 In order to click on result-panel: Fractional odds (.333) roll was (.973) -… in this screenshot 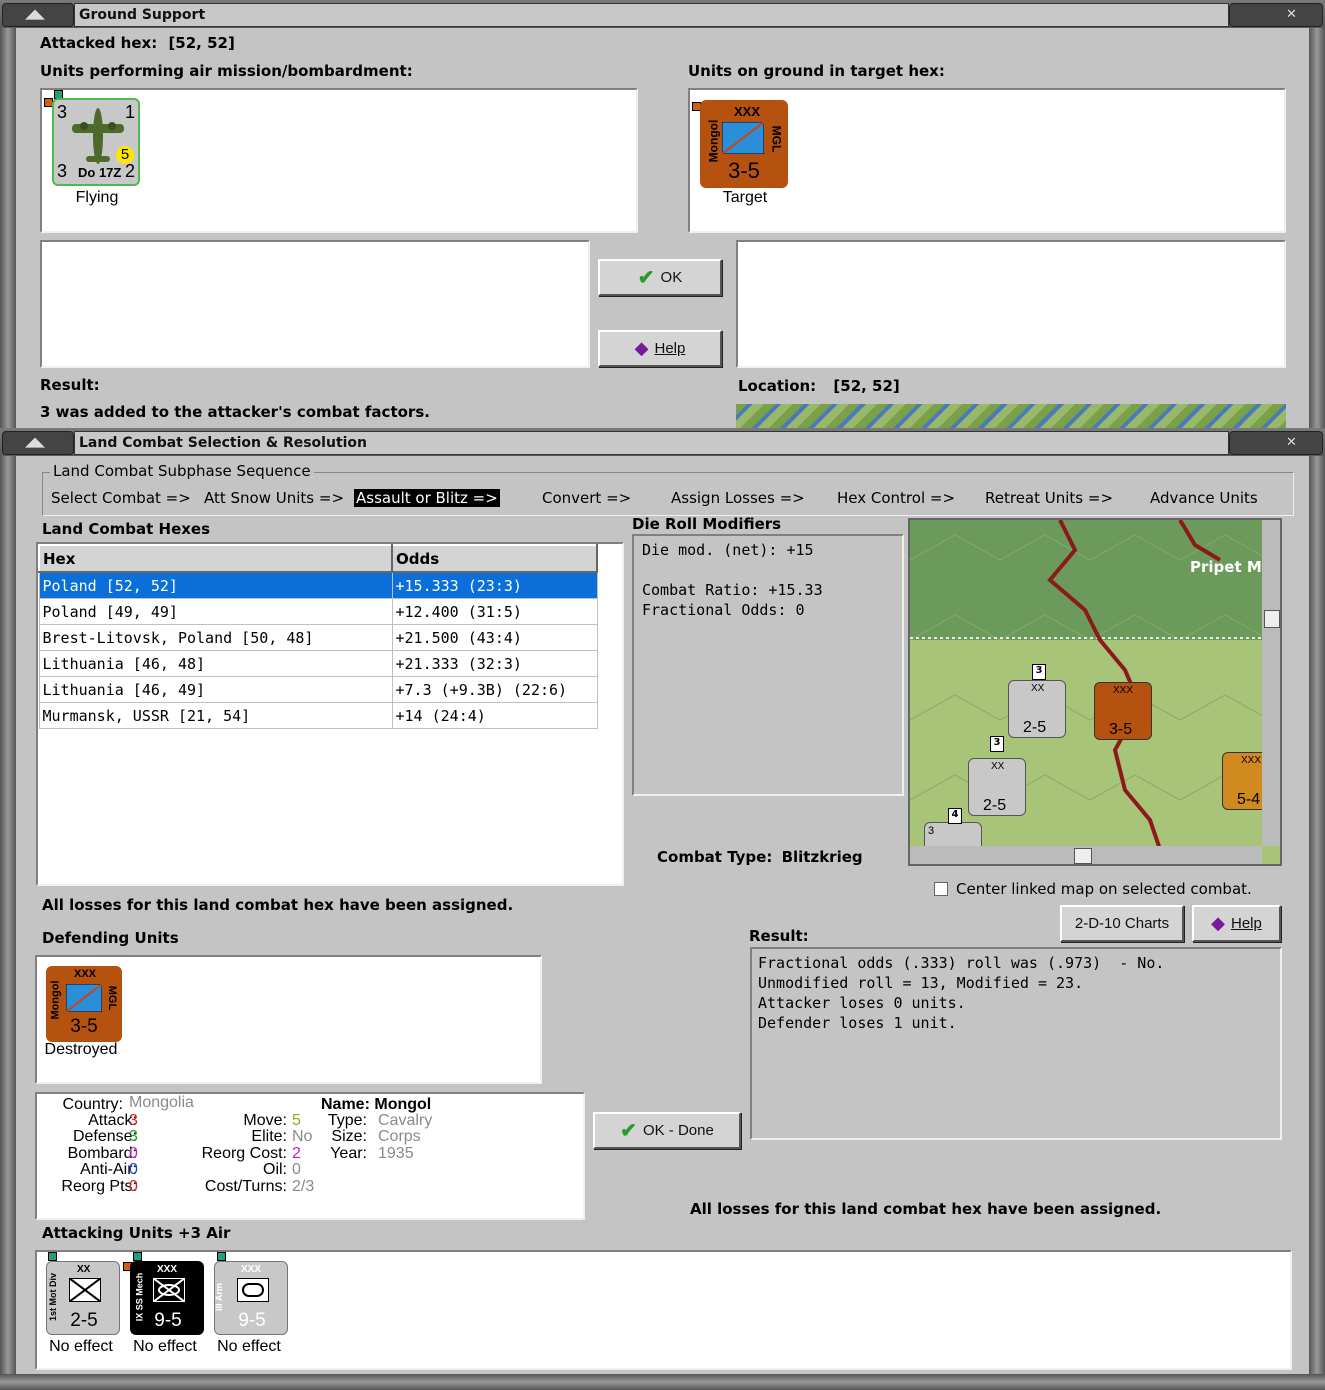, I will do `click(1016, 1043)`.